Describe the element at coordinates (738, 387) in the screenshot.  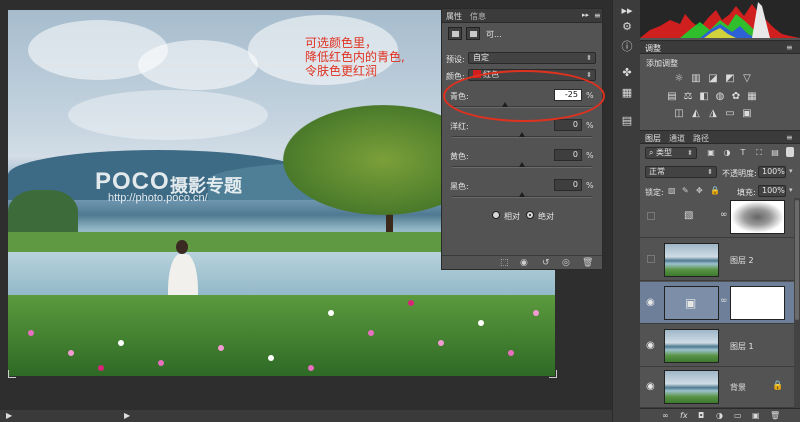
I see `layer-name: 背景` at that location.